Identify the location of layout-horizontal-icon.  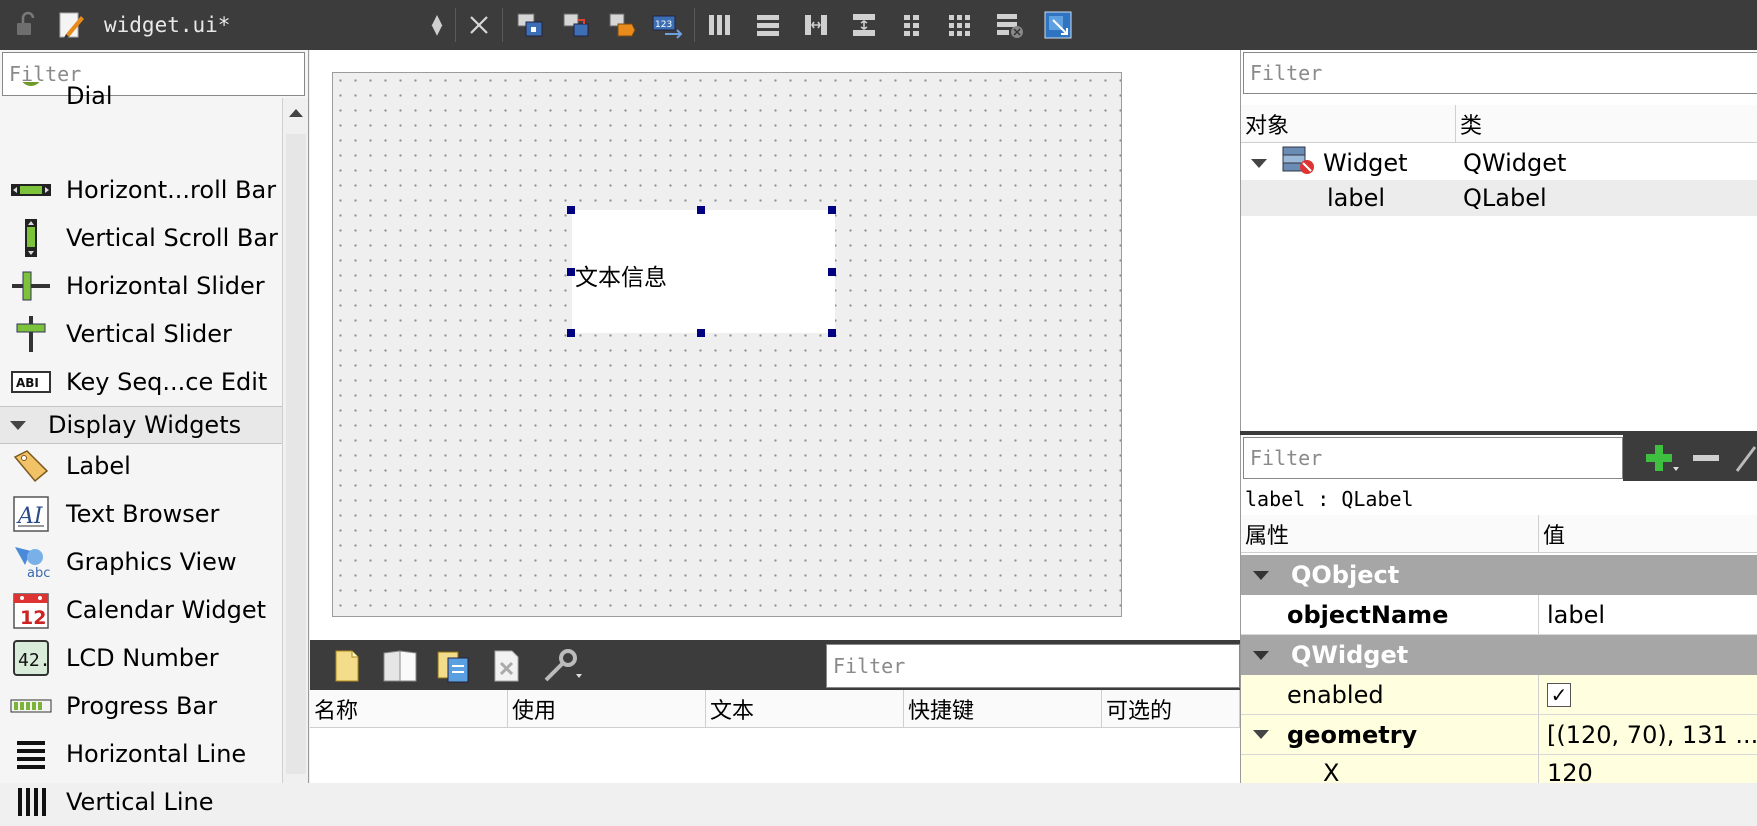
(720, 25).